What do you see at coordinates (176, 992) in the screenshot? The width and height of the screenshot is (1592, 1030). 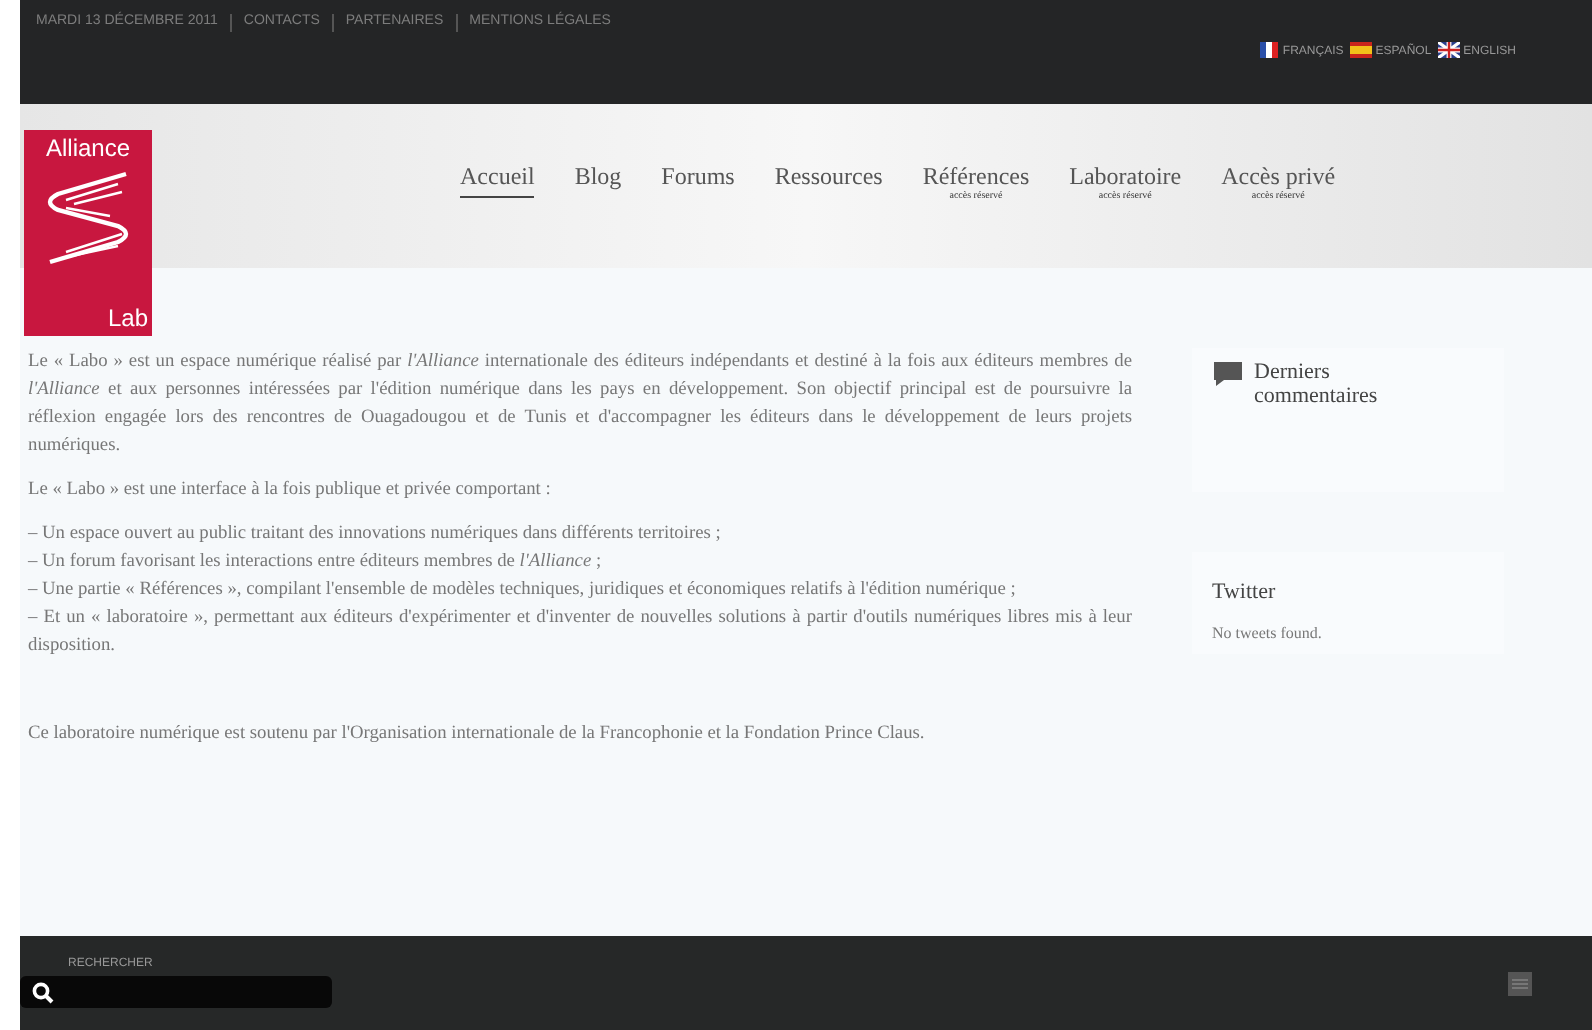 I see `search-field` at bounding box center [176, 992].